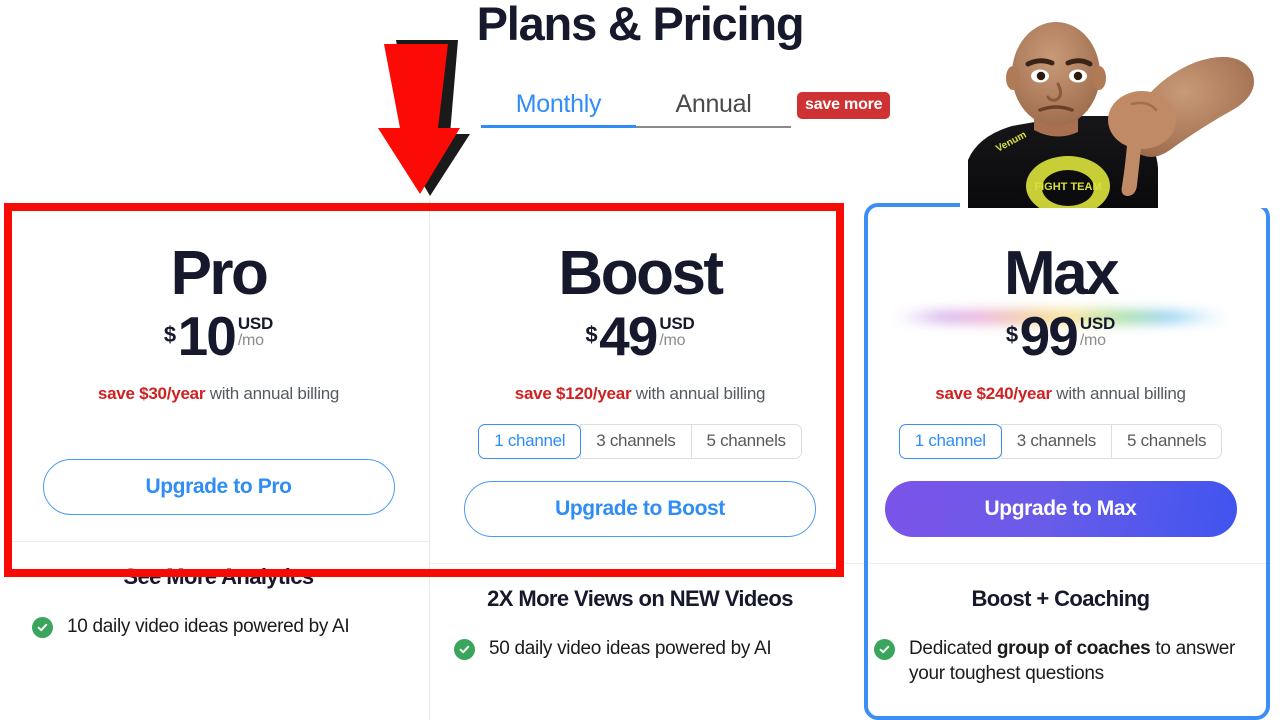 This screenshot has height=720, width=1280. What do you see at coordinates (713, 104) in the screenshot?
I see `tab-annual: Annual` at bounding box center [713, 104].